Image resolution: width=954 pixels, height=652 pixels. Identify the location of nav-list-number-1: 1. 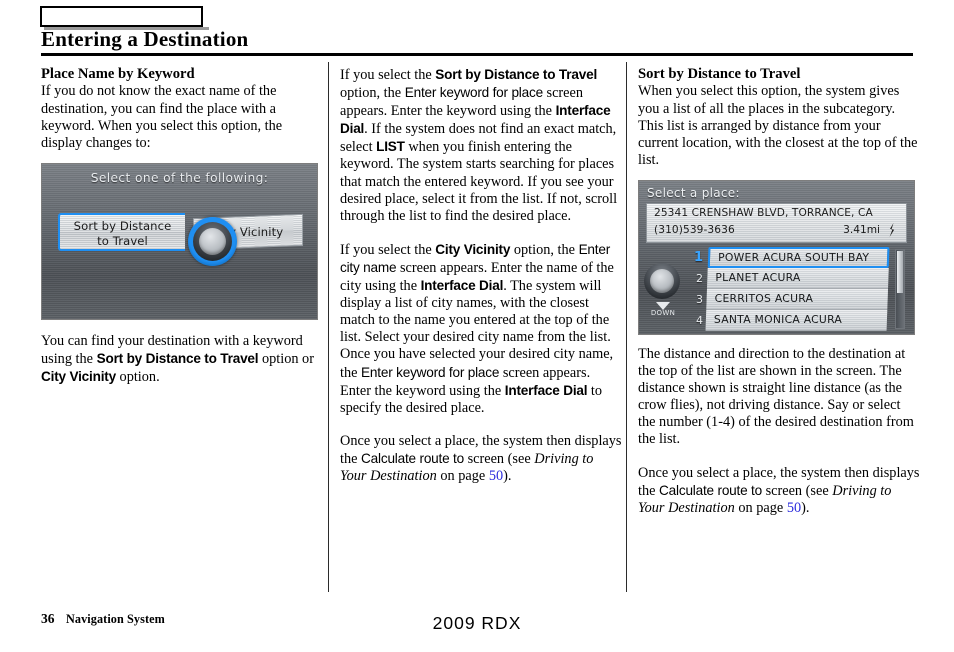
(693, 257).